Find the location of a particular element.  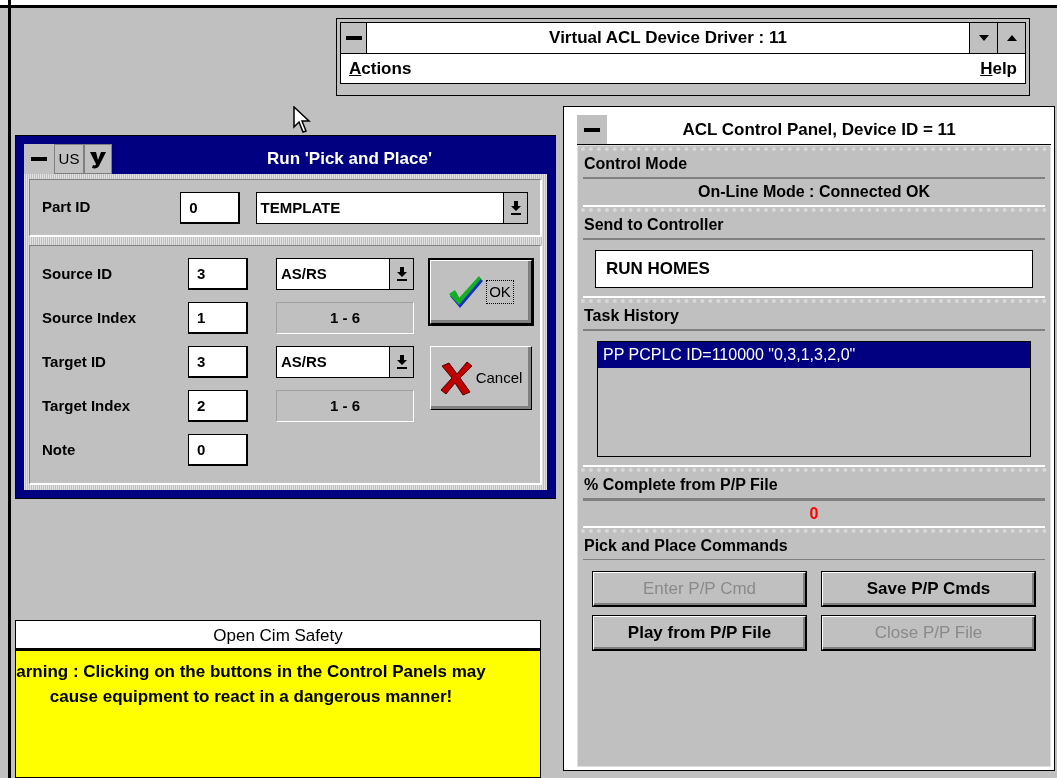

section-heading: Control Mode is located at coordinates (636, 164).